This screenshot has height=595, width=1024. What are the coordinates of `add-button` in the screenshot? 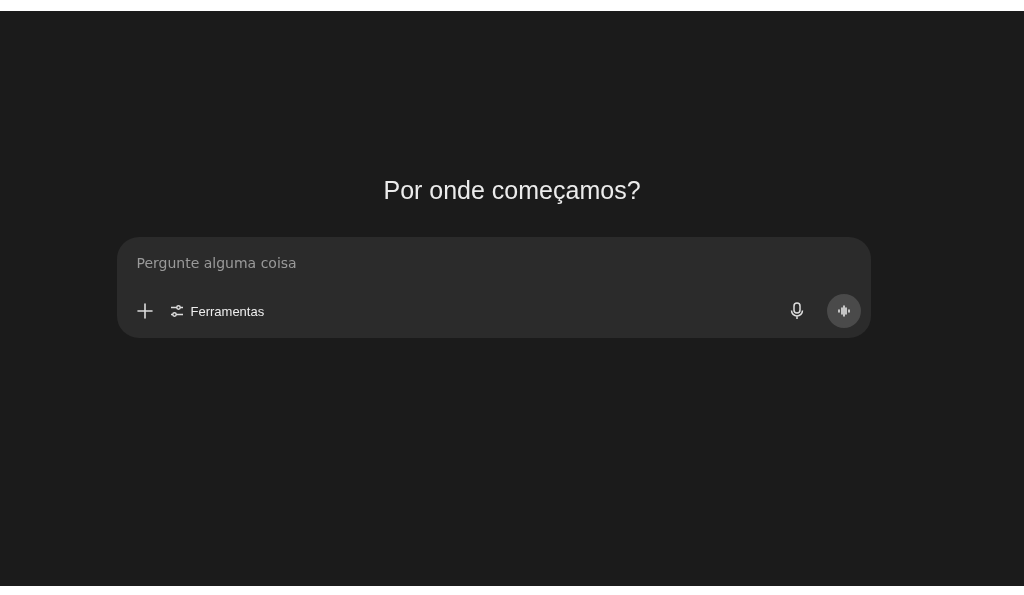 It's located at (144, 311).